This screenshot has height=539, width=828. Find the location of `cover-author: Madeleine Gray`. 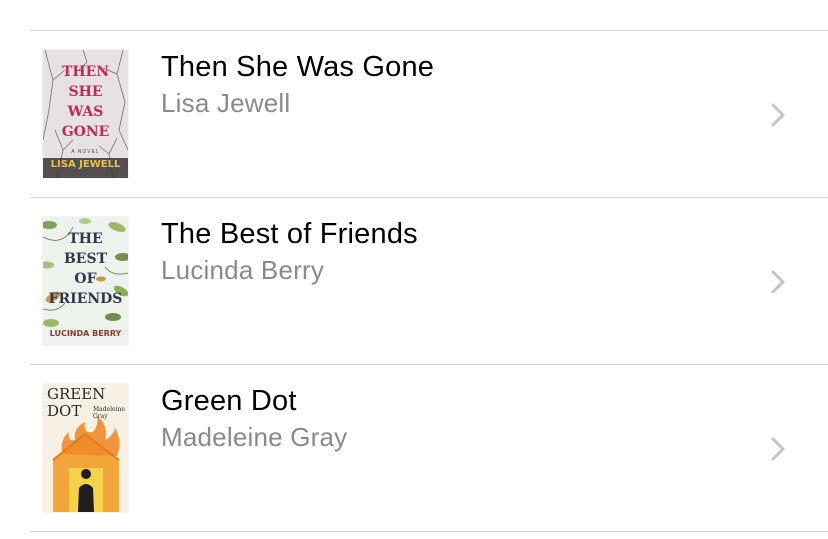

cover-author: Madeleine Gray is located at coordinates (109, 413).